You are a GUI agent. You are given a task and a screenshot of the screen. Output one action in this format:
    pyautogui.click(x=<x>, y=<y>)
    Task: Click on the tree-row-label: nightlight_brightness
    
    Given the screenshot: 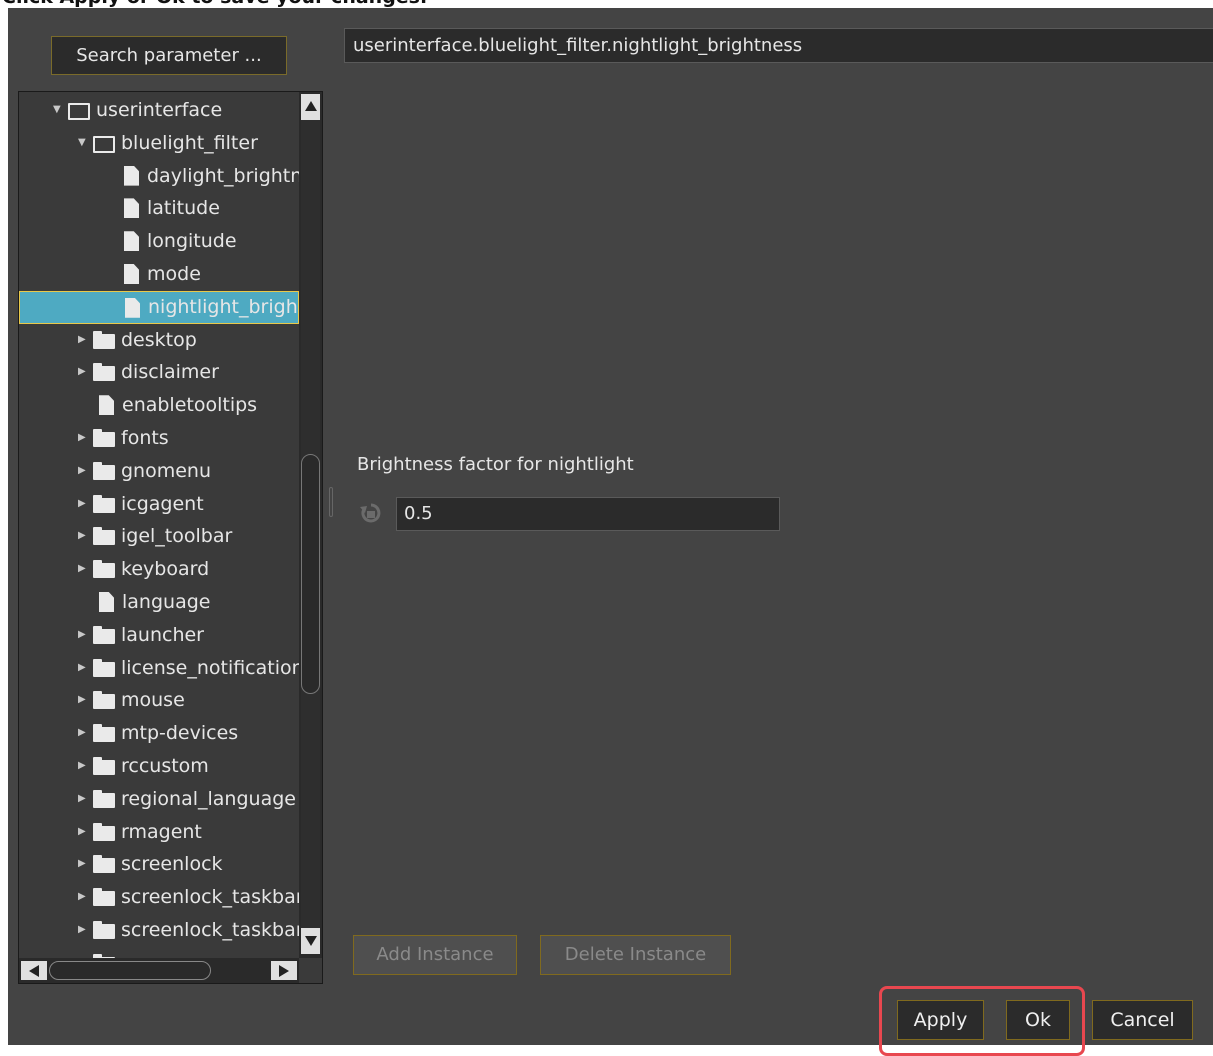 What is the action you would take?
    pyautogui.click(x=223, y=307)
    